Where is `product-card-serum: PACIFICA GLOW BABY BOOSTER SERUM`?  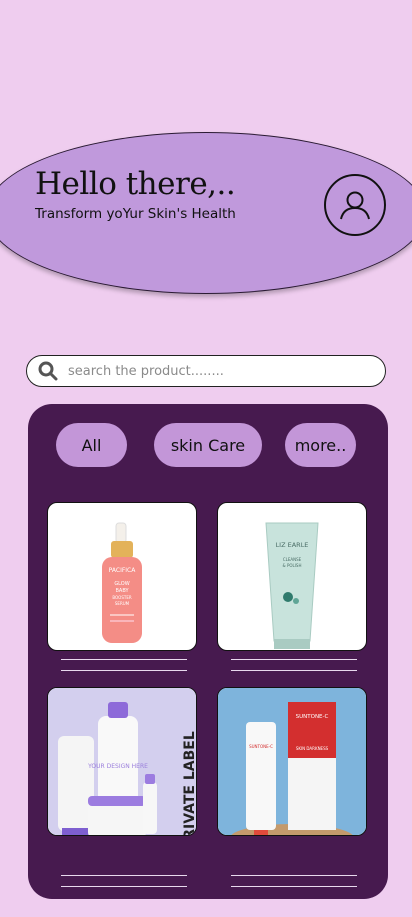 product-card-serum: PACIFICA GLOW BABY BOOSTER SERUM is located at coordinates (122, 576).